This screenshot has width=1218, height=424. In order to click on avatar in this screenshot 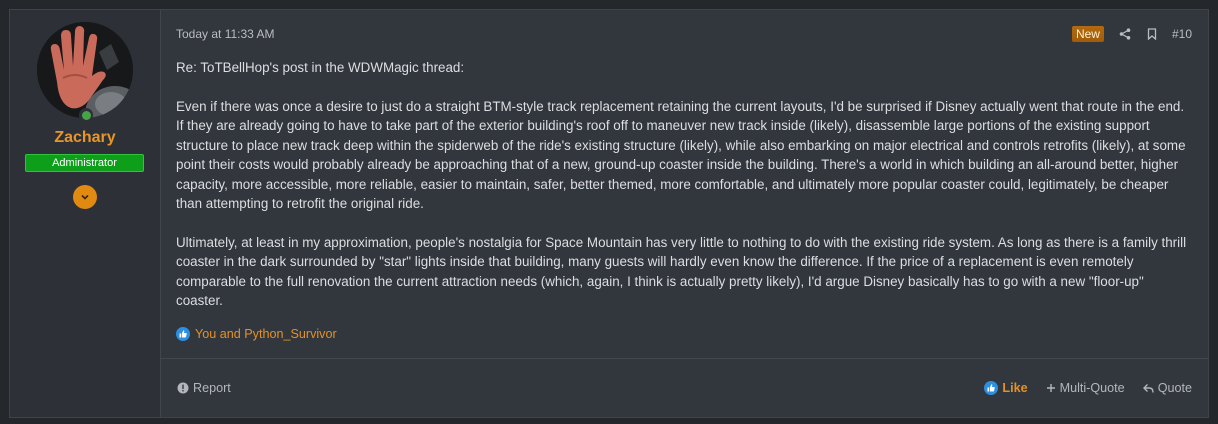, I will do `click(85, 70)`.